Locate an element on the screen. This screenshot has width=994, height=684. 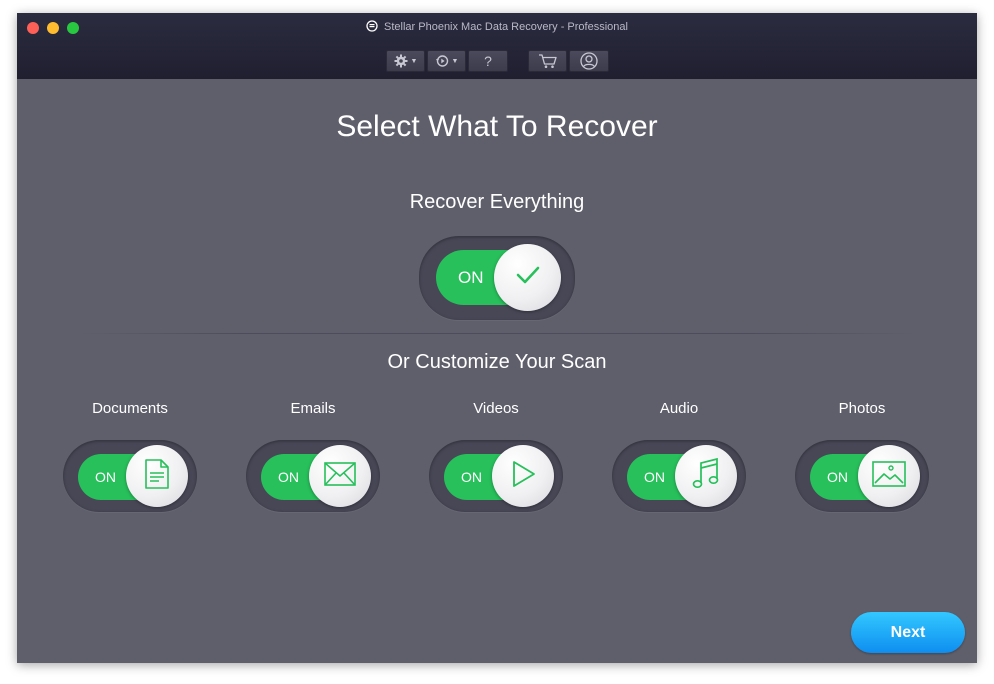
help-button: ? is located at coordinates (488, 61).